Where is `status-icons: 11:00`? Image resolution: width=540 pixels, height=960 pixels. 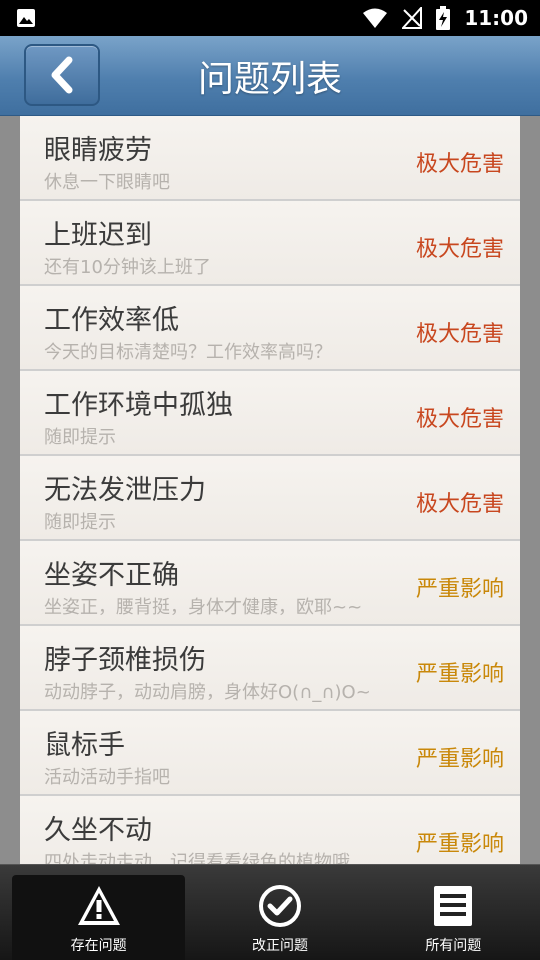
status-icons: 11:00 is located at coordinates (445, 18).